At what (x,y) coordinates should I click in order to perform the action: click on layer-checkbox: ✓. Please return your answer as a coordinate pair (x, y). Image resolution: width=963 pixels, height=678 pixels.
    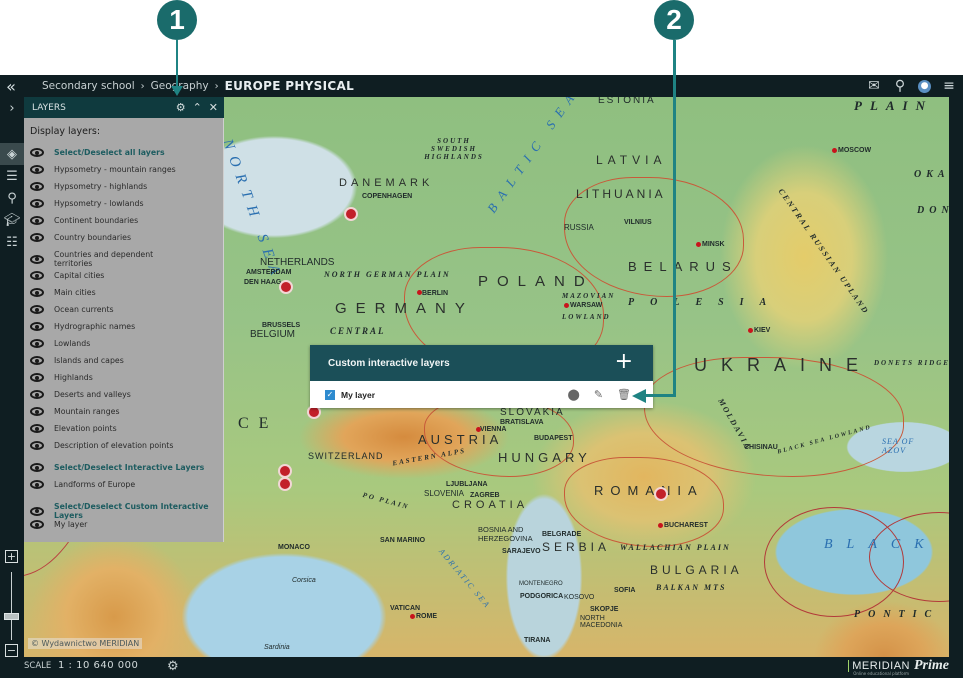
    Looking at the image, I should click on (330, 394).